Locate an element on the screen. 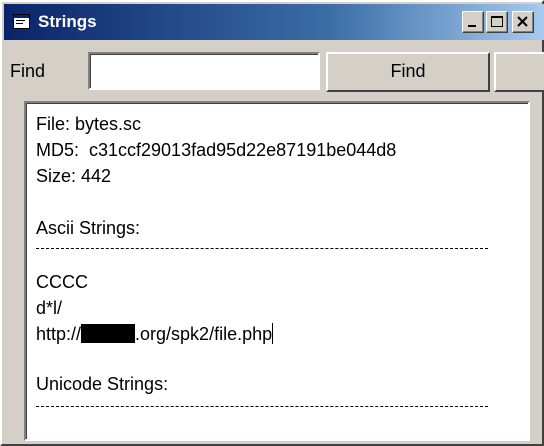  secondary-button is located at coordinates (519, 72).